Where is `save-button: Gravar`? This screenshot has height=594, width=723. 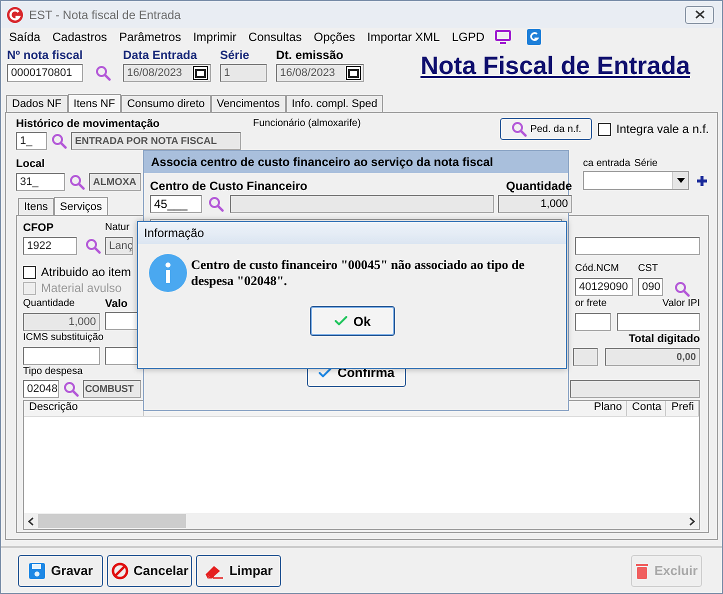 save-button: Gravar is located at coordinates (60, 570).